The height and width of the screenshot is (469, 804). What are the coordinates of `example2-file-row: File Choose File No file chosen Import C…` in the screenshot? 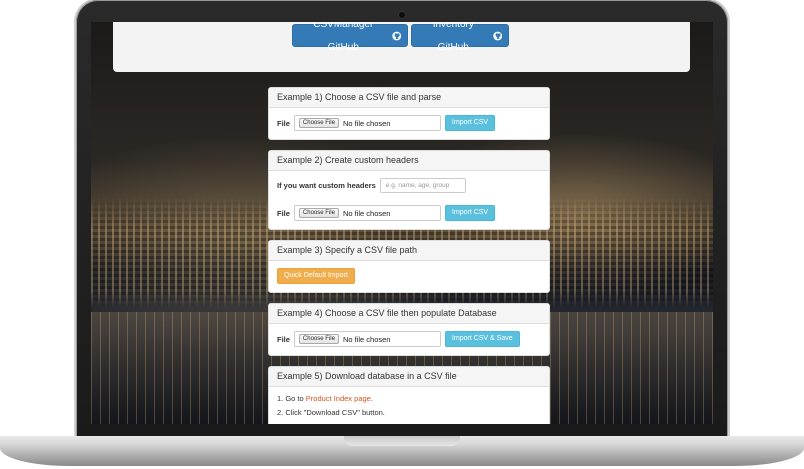 It's located at (386, 213).